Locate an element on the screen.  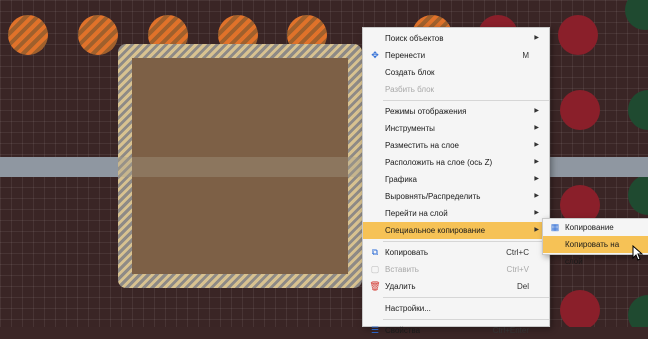
menu-item-move: ✥ Перенести M is located at coordinates (456, 55).